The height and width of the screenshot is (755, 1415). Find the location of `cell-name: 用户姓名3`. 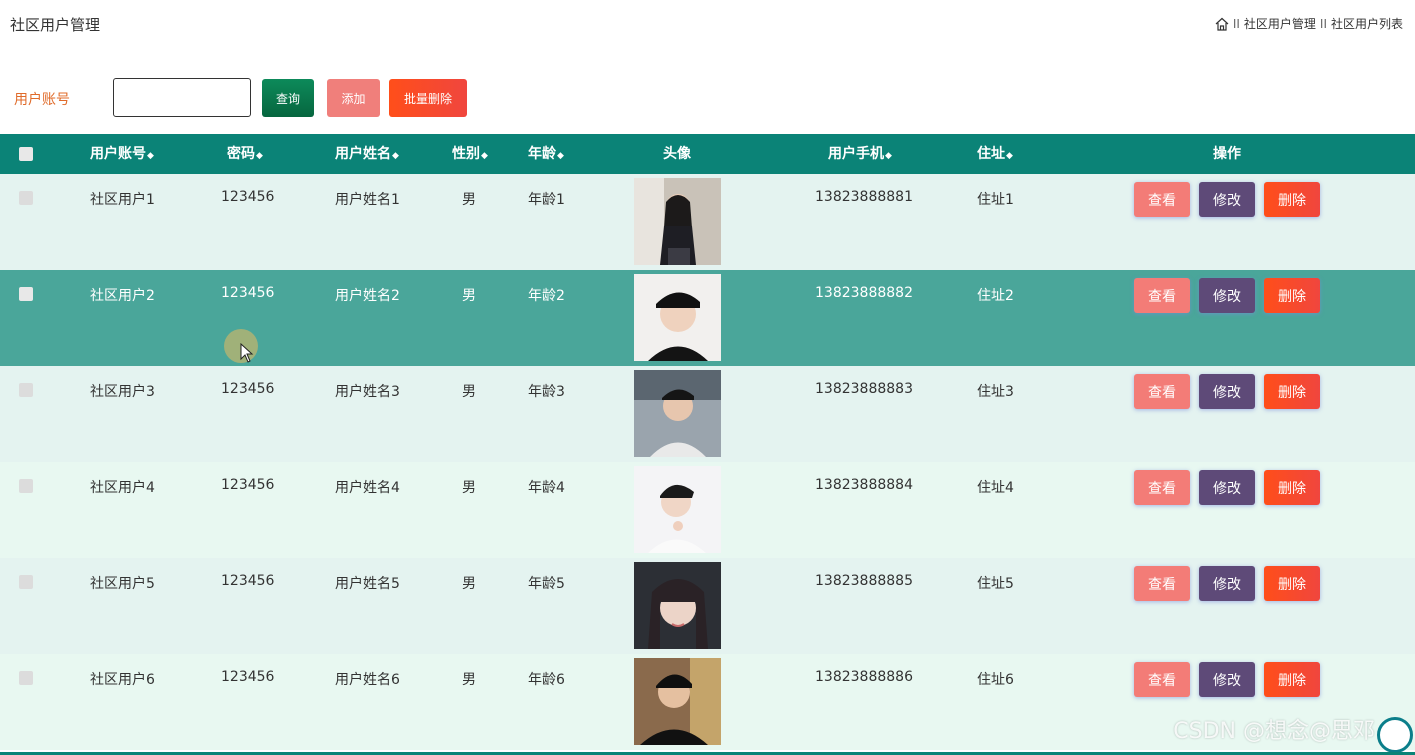

cell-name: 用户姓名3 is located at coordinates (367, 392).